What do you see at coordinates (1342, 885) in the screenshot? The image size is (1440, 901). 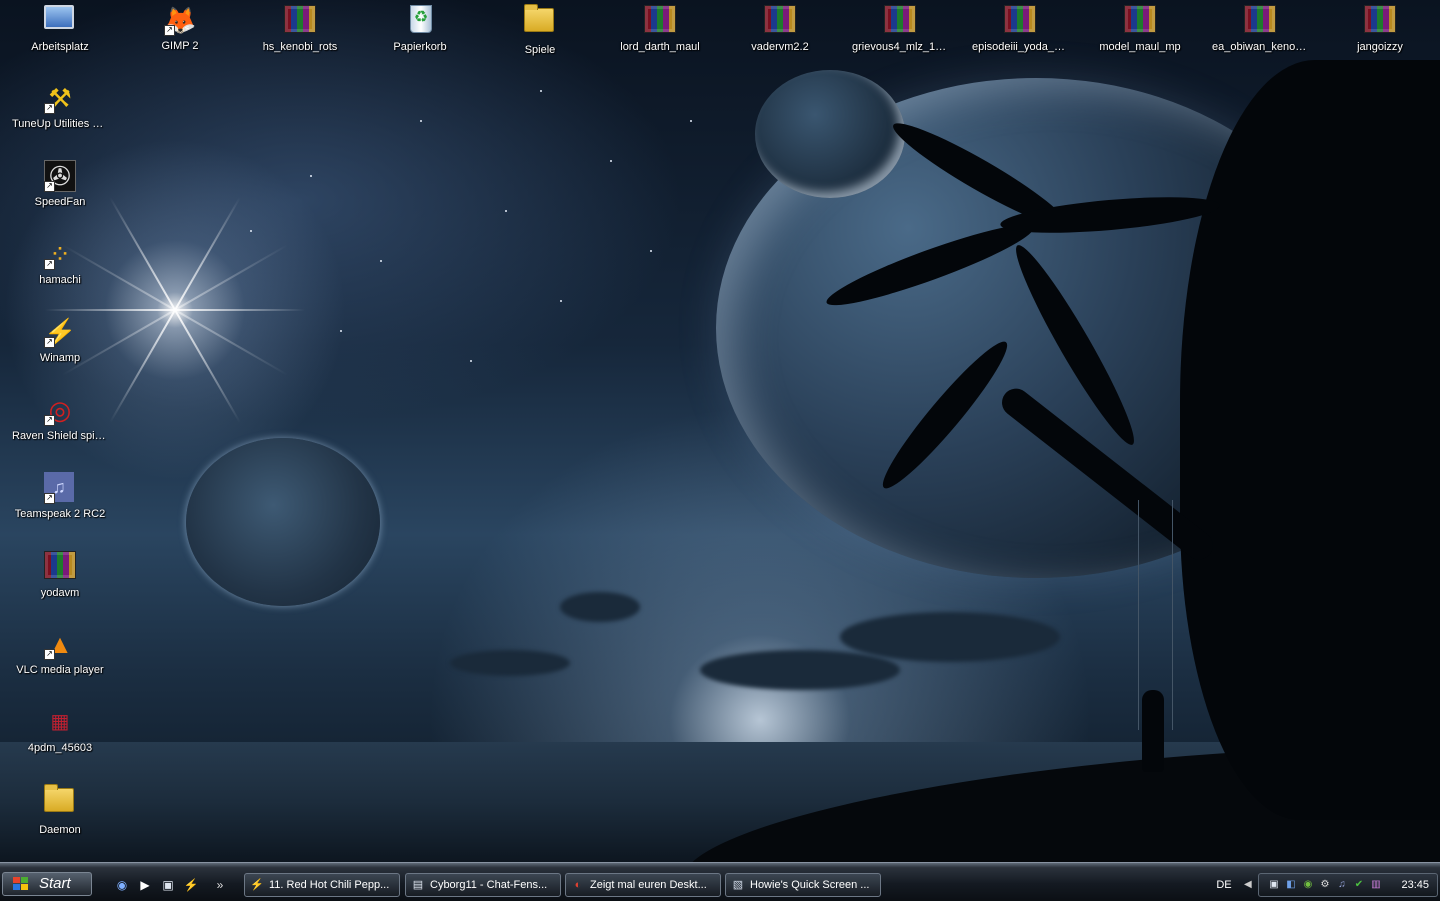 I see `teamspeak-icon: ♫` at bounding box center [1342, 885].